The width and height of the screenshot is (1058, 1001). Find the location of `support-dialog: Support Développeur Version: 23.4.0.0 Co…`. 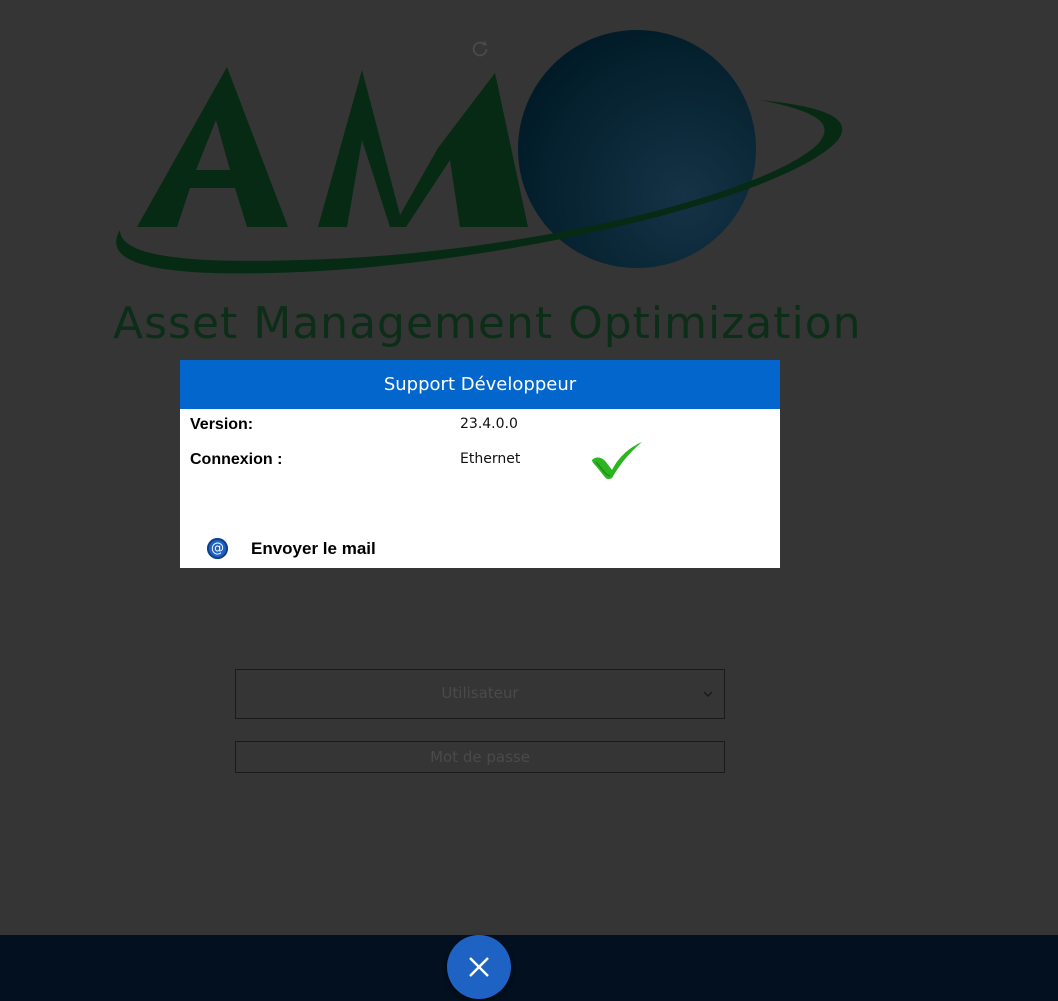

support-dialog: Support Développeur Version: 23.4.0.0 Co… is located at coordinates (480, 464).